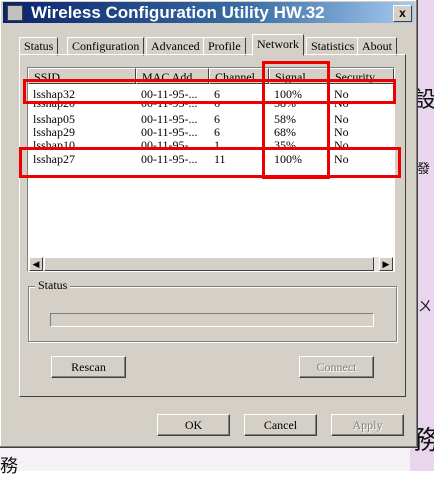 Image resolution: width=434 pixels, height=478 pixels. What do you see at coordinates (299, 76) in the screenshot?
I see `column-header-signal: Signal` at bounding box center [299, 76].